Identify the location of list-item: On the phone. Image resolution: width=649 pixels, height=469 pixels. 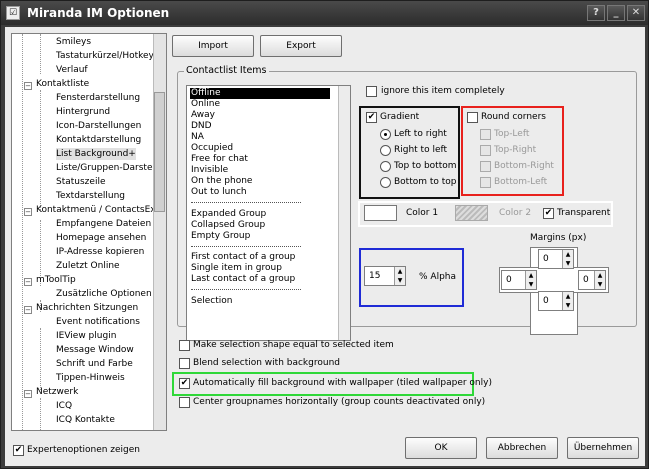
(221, 181).